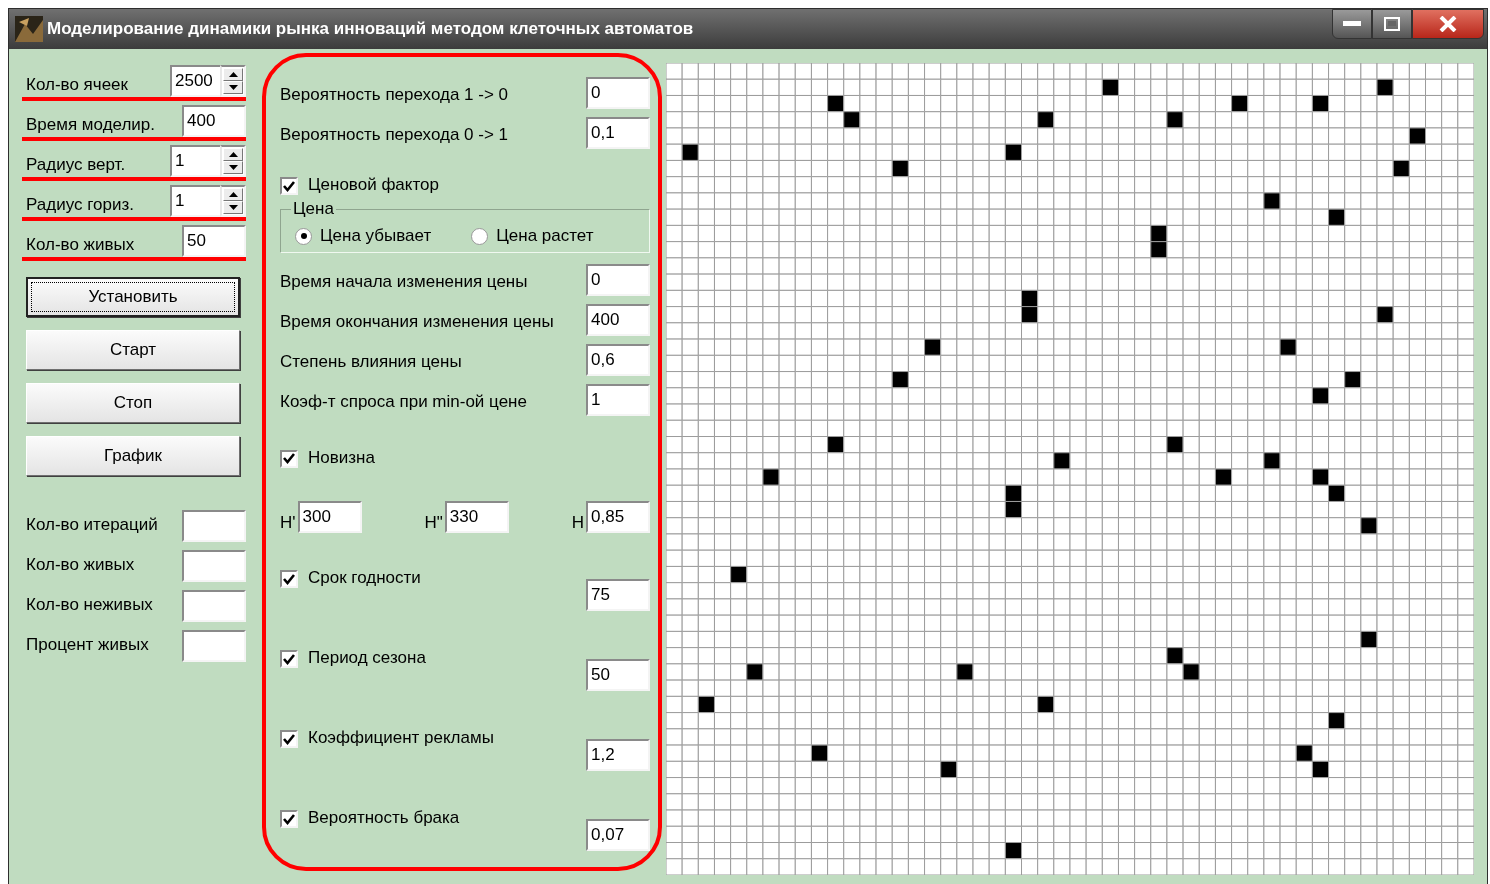 The width and height of the screenshot is (1490, 884). What do you see at coordinates (618, 133) in the screenshot?
I see `input-field: 0,1` at bounding box center [618, 133].